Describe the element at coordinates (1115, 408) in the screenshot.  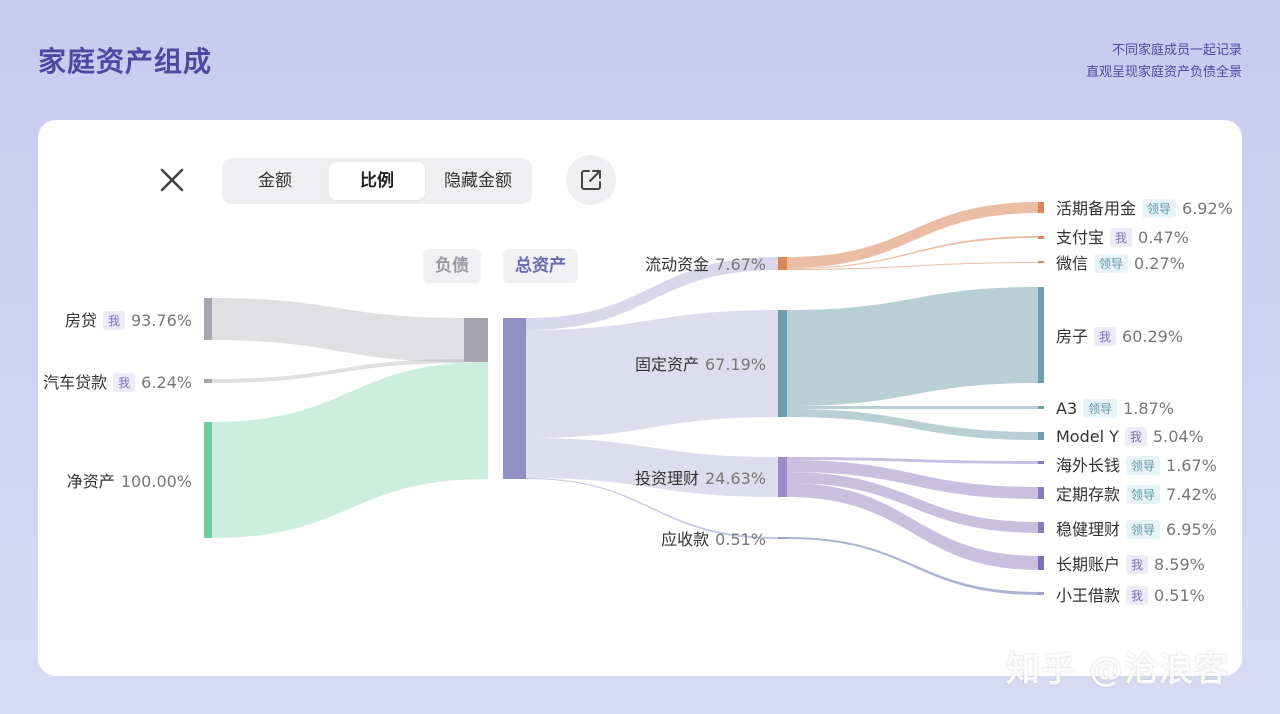
I see `item-label-4: A3 领导 1.87%` at that location.